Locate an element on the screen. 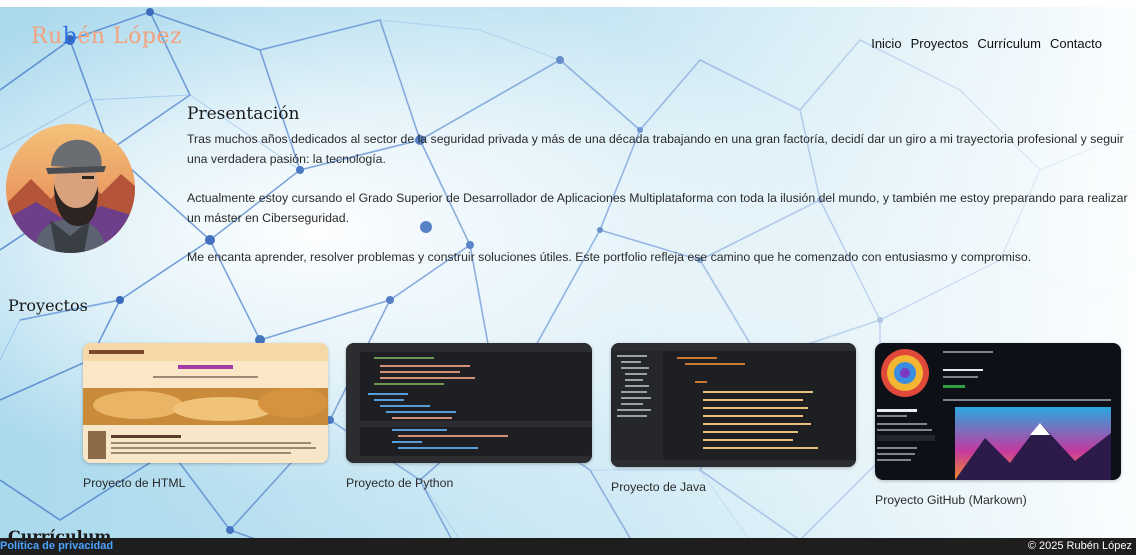 This screenshot has width=1136, height=555. project-thumbnail-github is located at coordinates (998, 411).